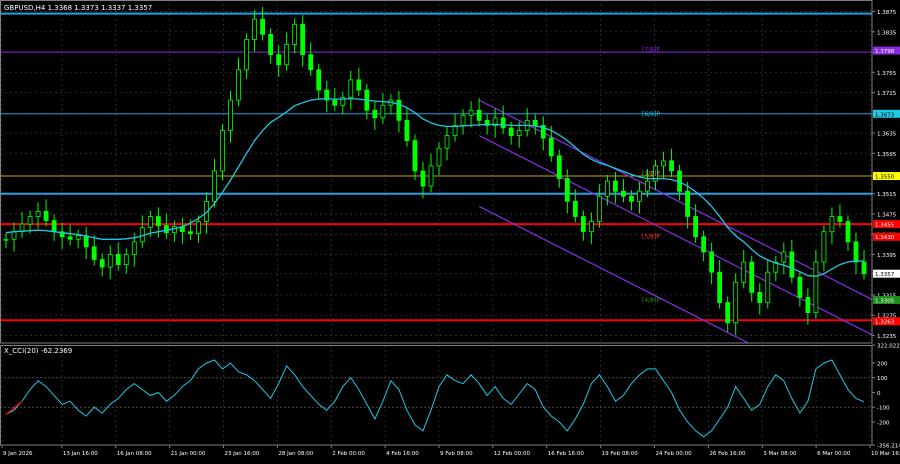 The image size is (900, 464). I want to click on price-tag-label: 1.3673, so click(885, 115).